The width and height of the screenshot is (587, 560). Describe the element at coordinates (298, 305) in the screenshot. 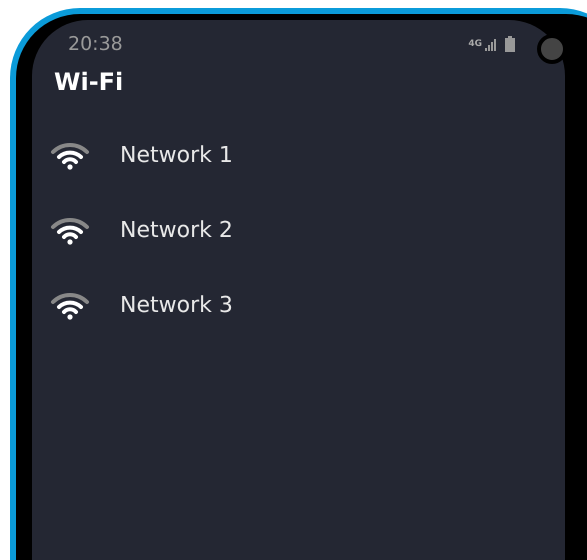

I see `network-item: Network 3` at that location.